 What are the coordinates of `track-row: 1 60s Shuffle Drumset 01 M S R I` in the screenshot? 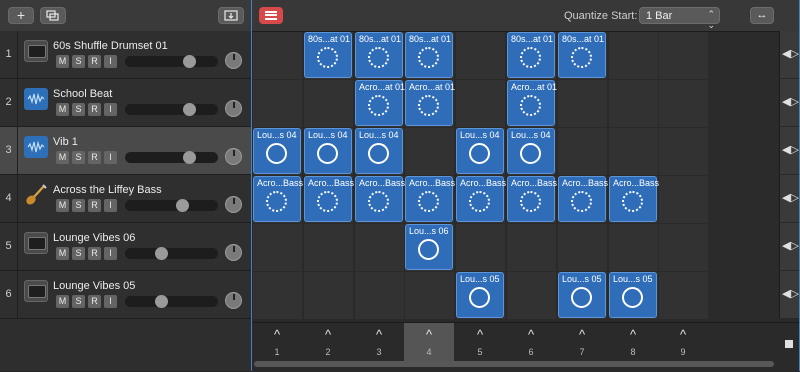 It's located at (125, 55).